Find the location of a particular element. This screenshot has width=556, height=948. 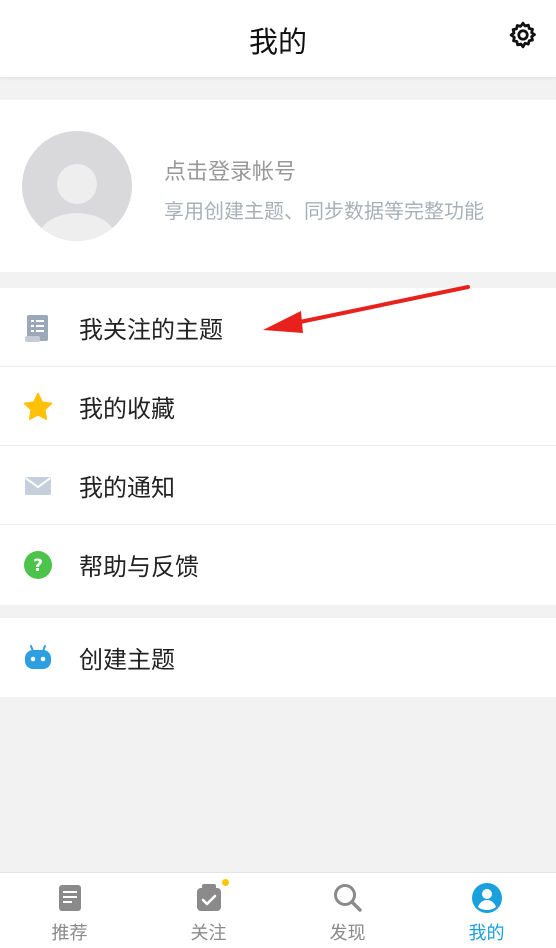

tab-label: 发现 is located at coordinates (347, 933).